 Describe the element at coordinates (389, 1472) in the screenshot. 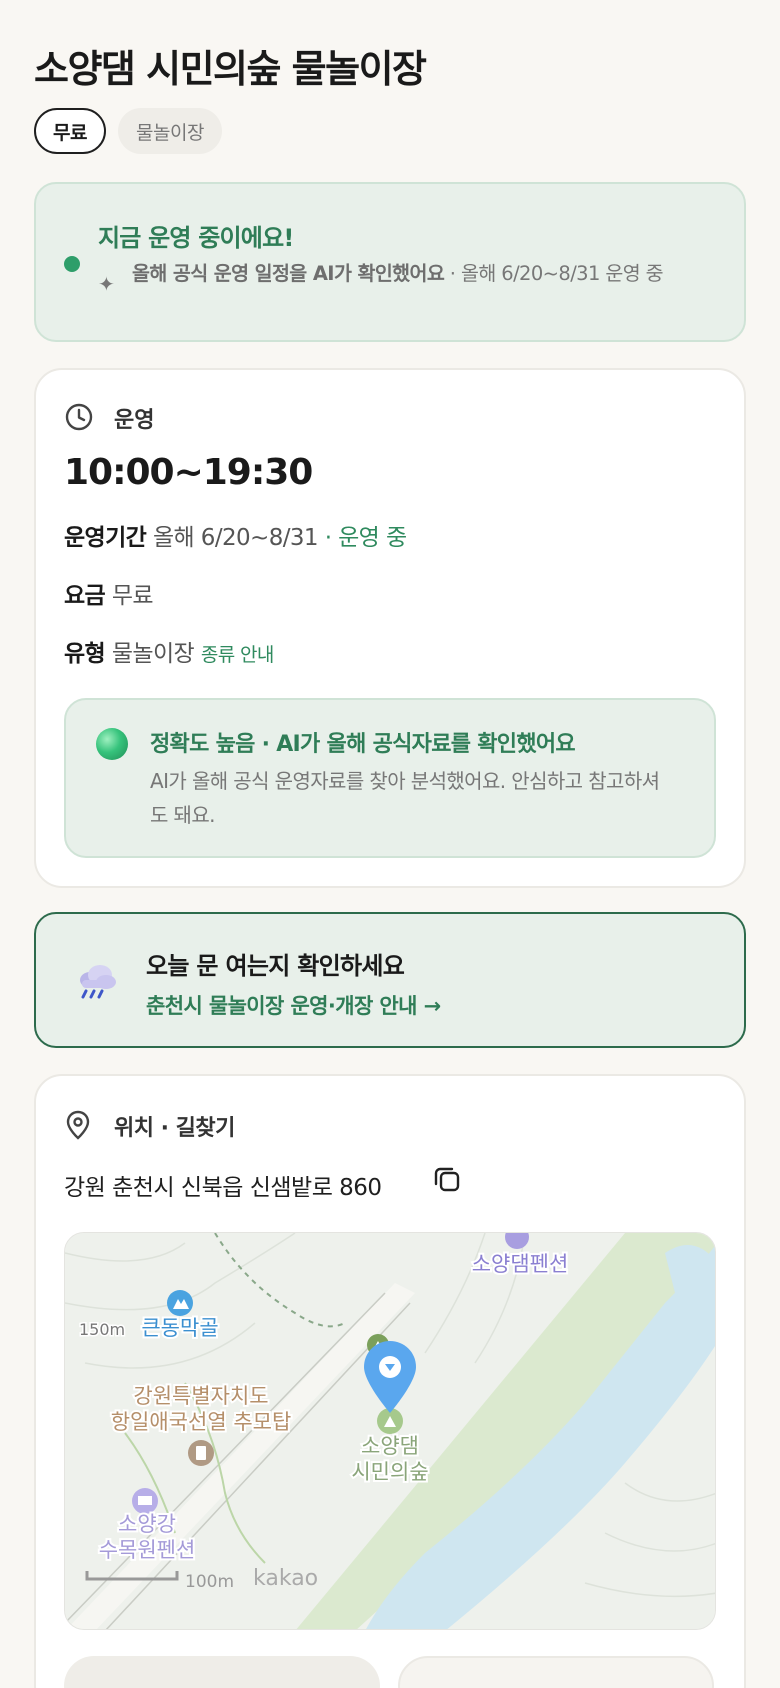

I see `map-label-target-2: 시민의숲` at that location.